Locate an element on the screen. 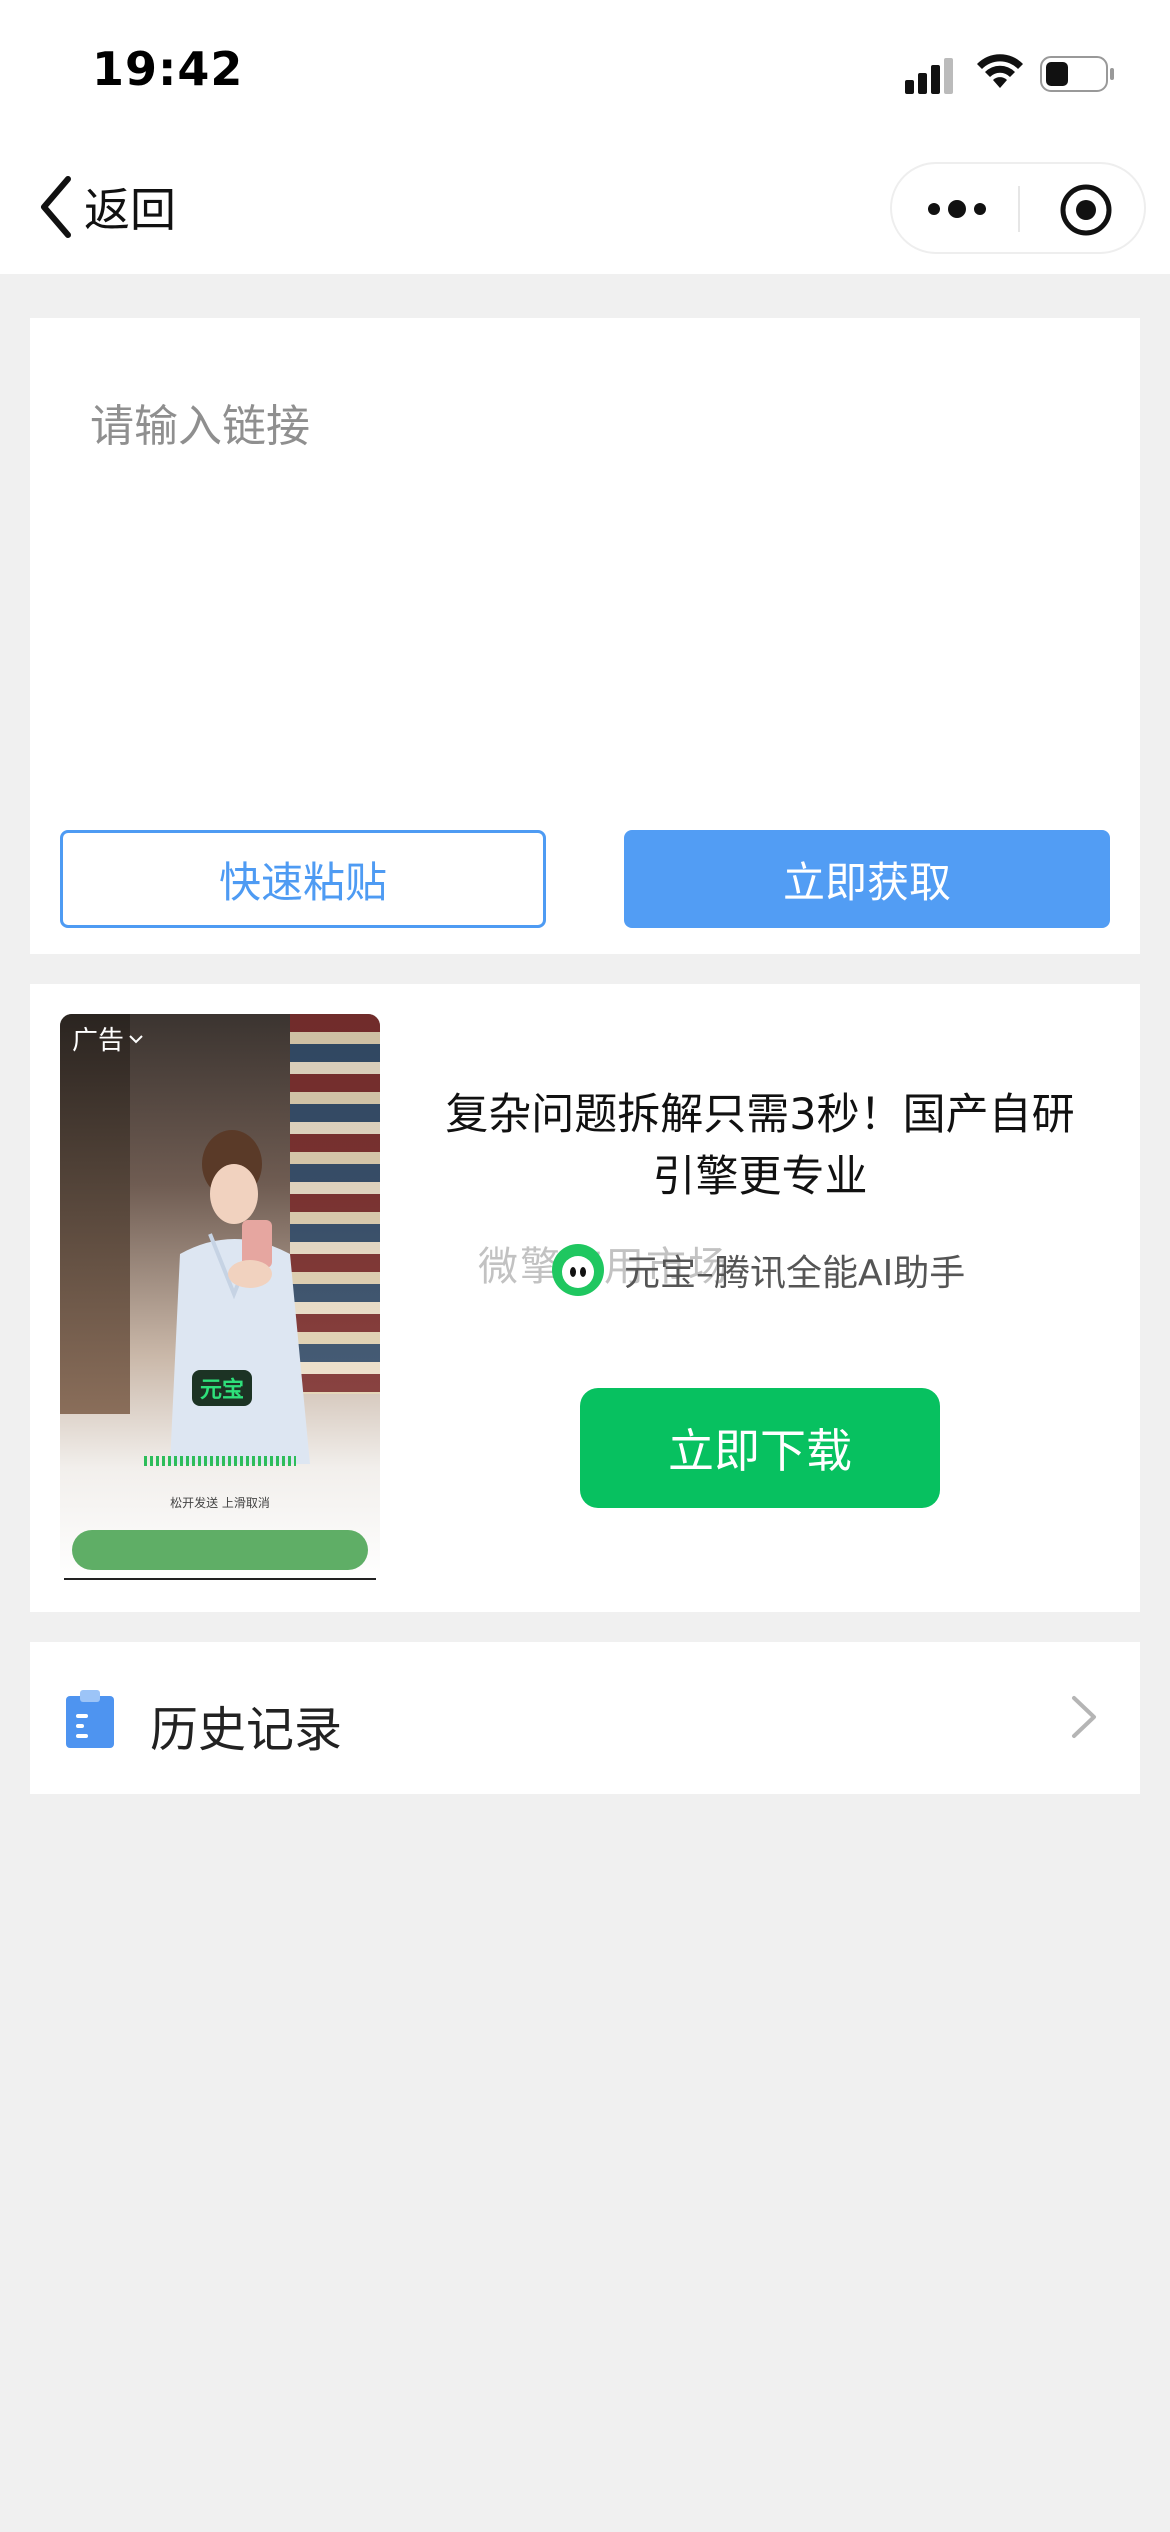 Image resolution: width=1170 pixels, height=2532 pixels. signal-icon is located at coordinates (929, 76).